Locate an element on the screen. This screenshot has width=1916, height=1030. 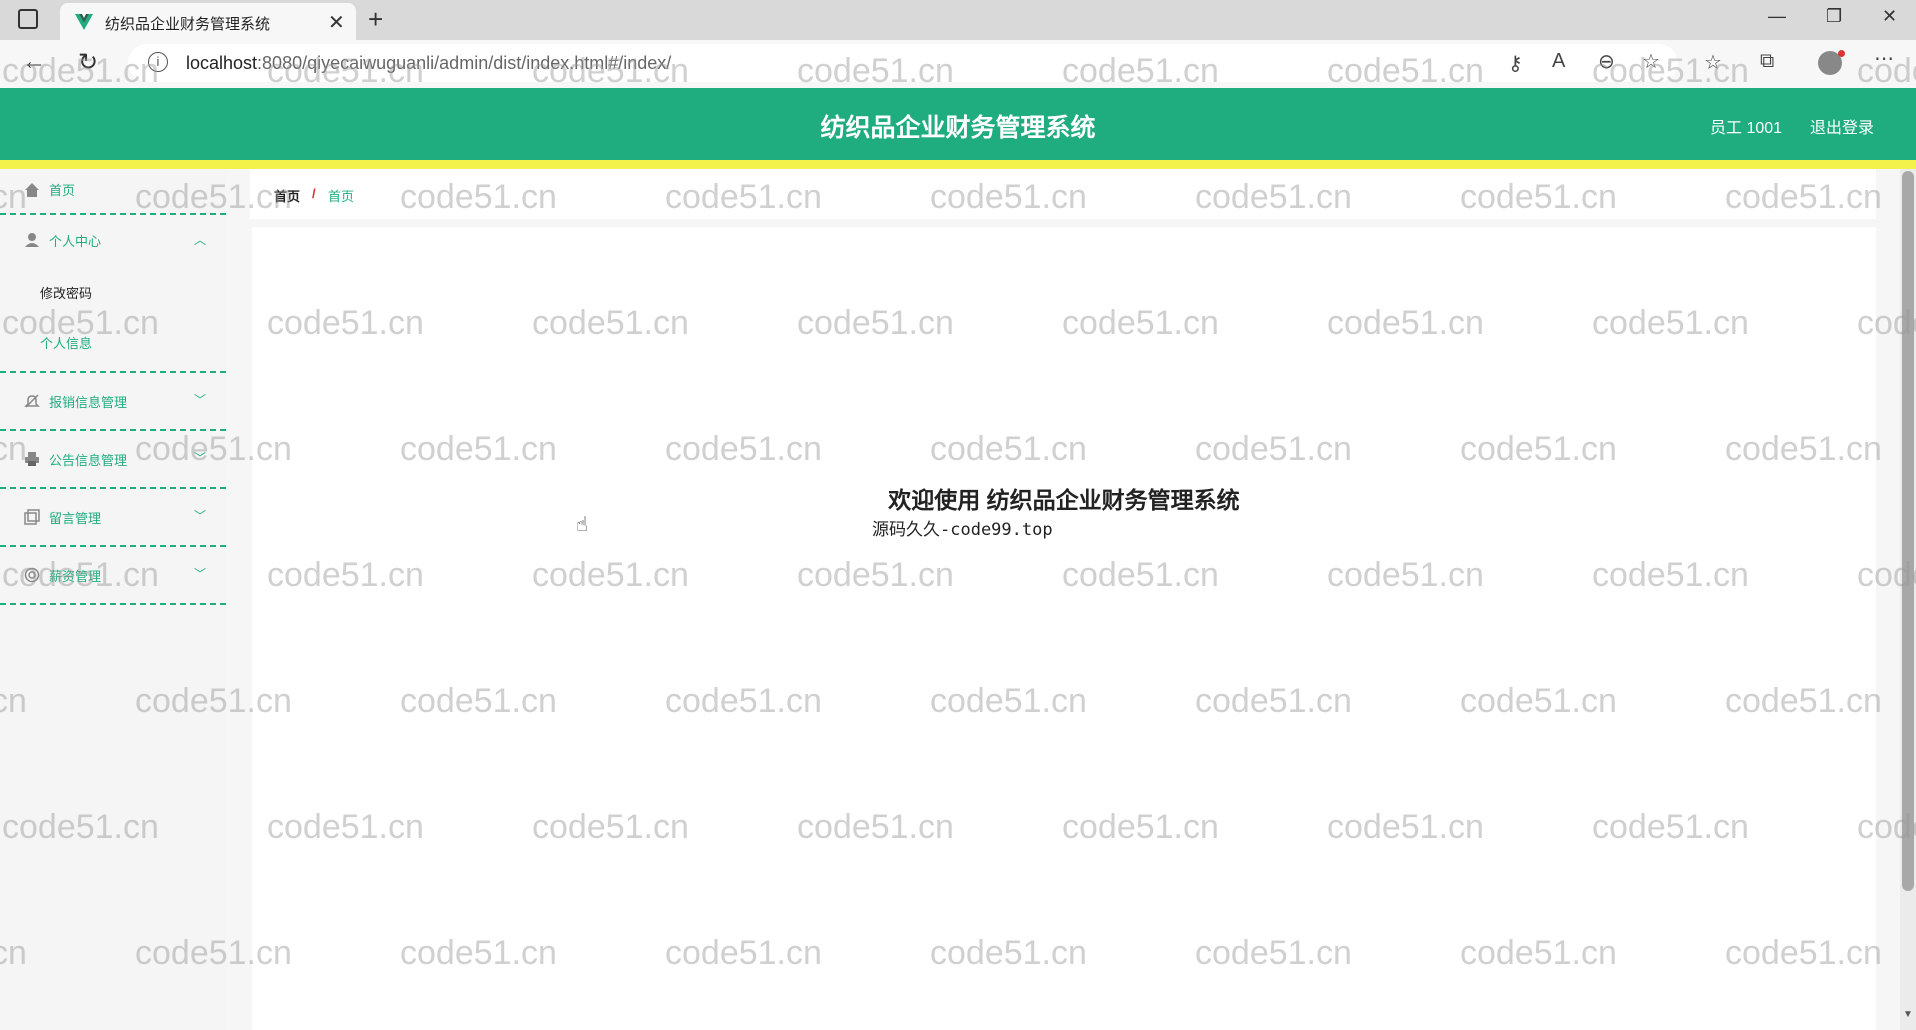
breadcrumb-current: 首页 is located at coordinates (341, 196).